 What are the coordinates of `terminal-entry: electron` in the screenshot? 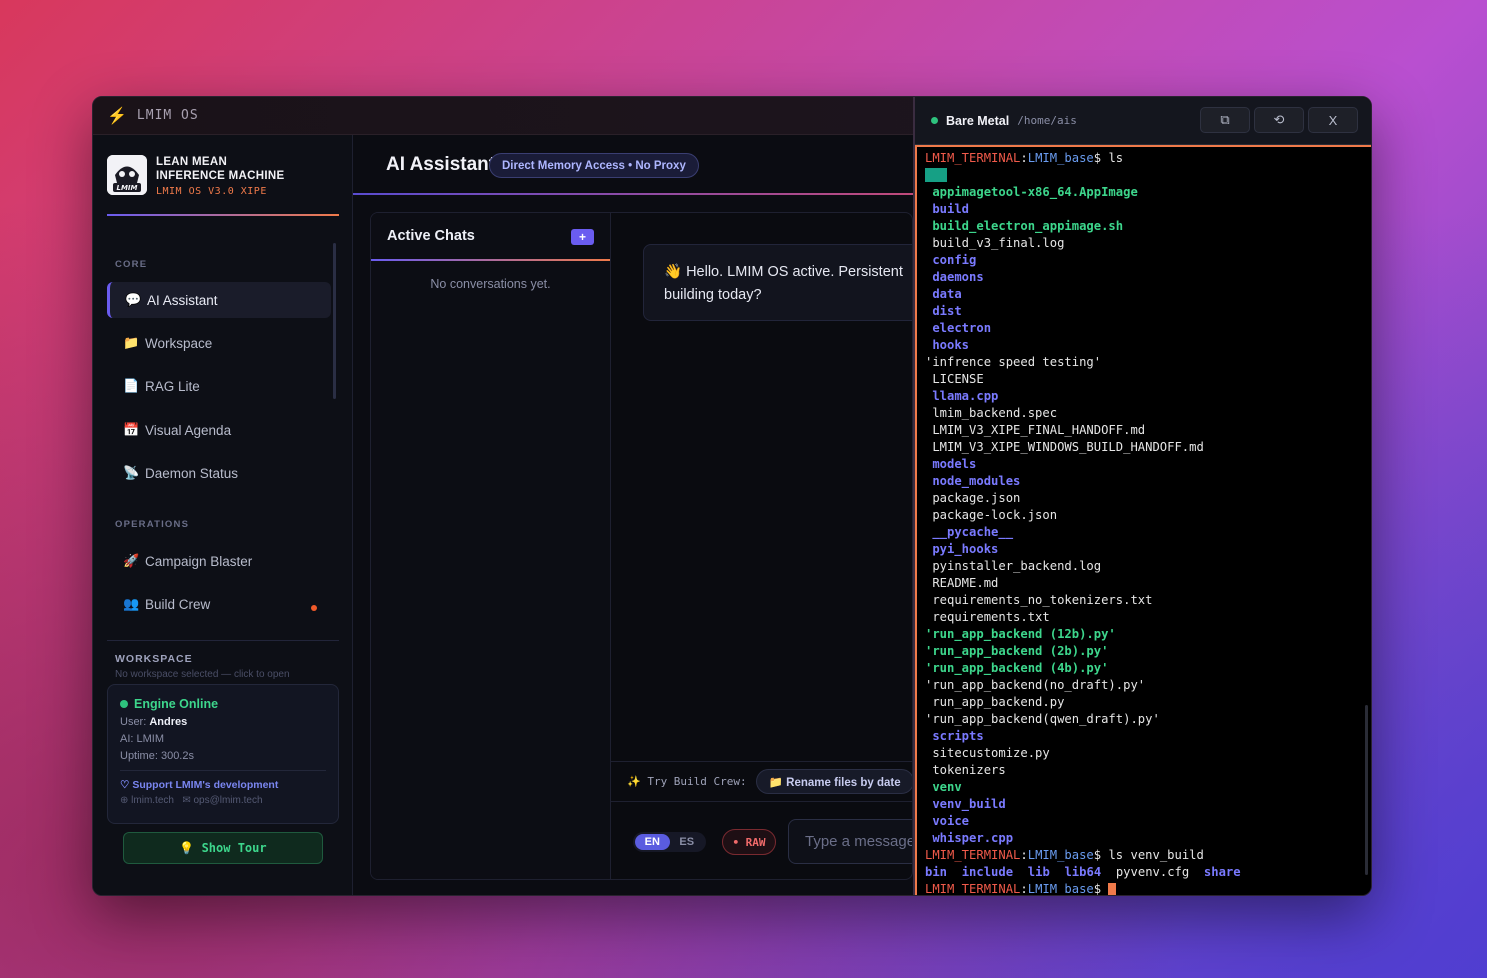 It's located at (958, 328).